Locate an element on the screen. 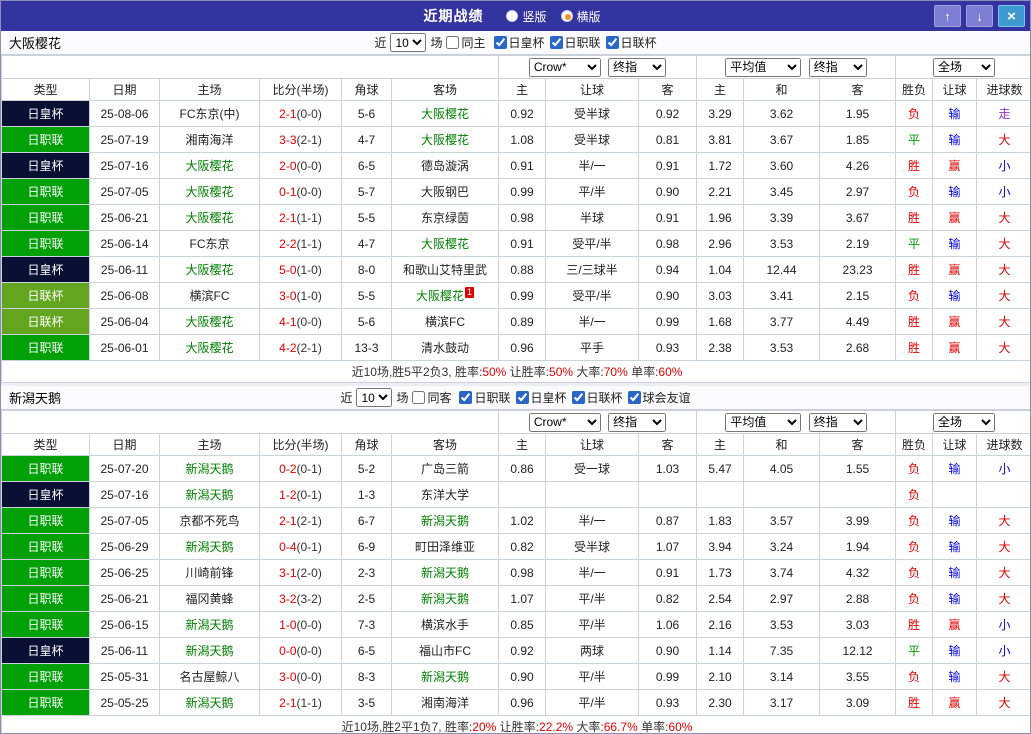 This screenshot has width=1031, height=734. home-team: 京都不死鸟 is located at coordinates (209, 520).